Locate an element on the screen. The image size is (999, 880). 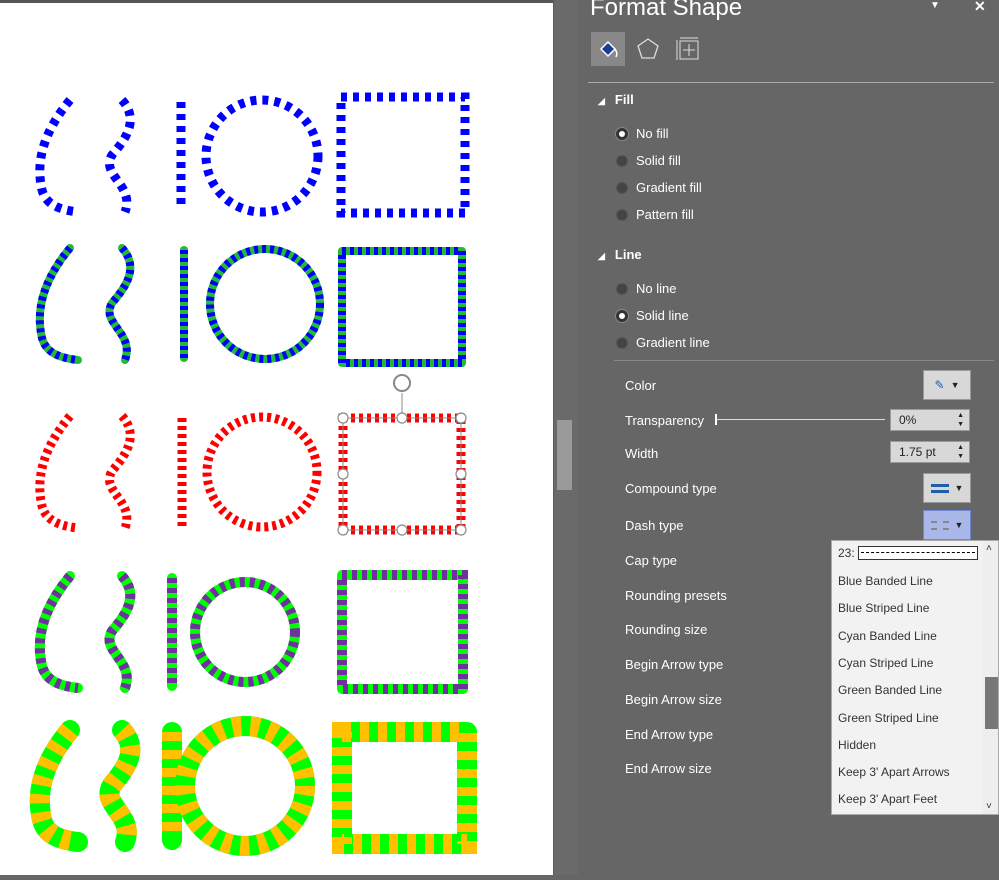
radio-label: Pattern fill is located at coordinates (665, 214).